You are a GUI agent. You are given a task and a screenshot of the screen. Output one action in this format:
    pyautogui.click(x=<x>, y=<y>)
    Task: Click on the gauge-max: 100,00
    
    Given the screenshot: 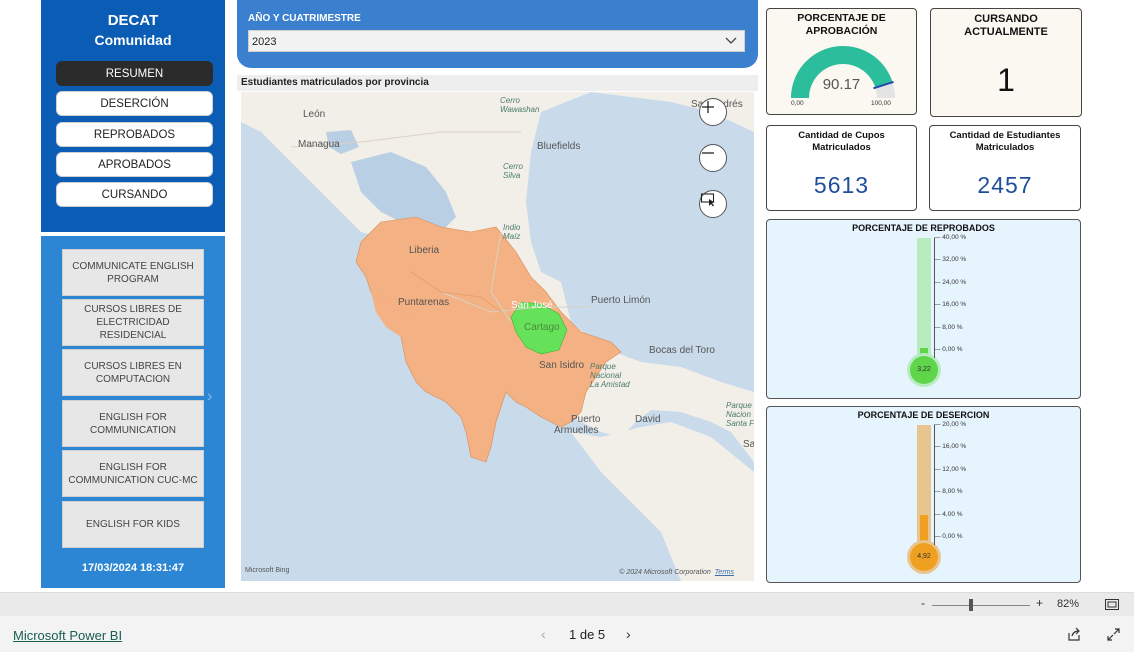 What is the action you would take?
    pyautogui.click(x=881, y=103)
    